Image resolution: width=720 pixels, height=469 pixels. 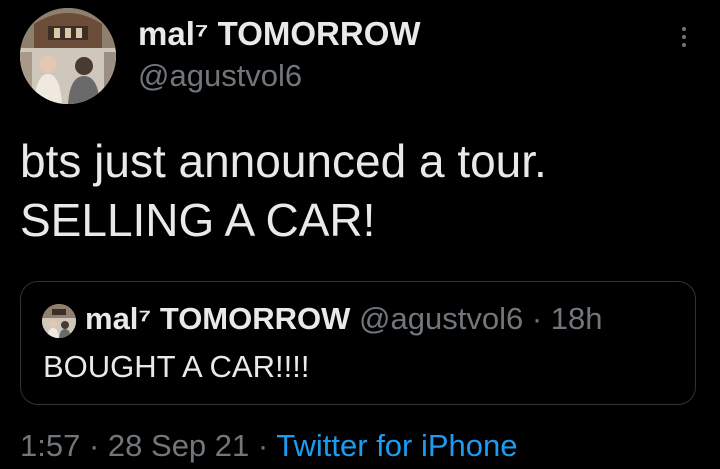 I want to click on quoted-avatar-photo-icon, so click(x=59, y=321).